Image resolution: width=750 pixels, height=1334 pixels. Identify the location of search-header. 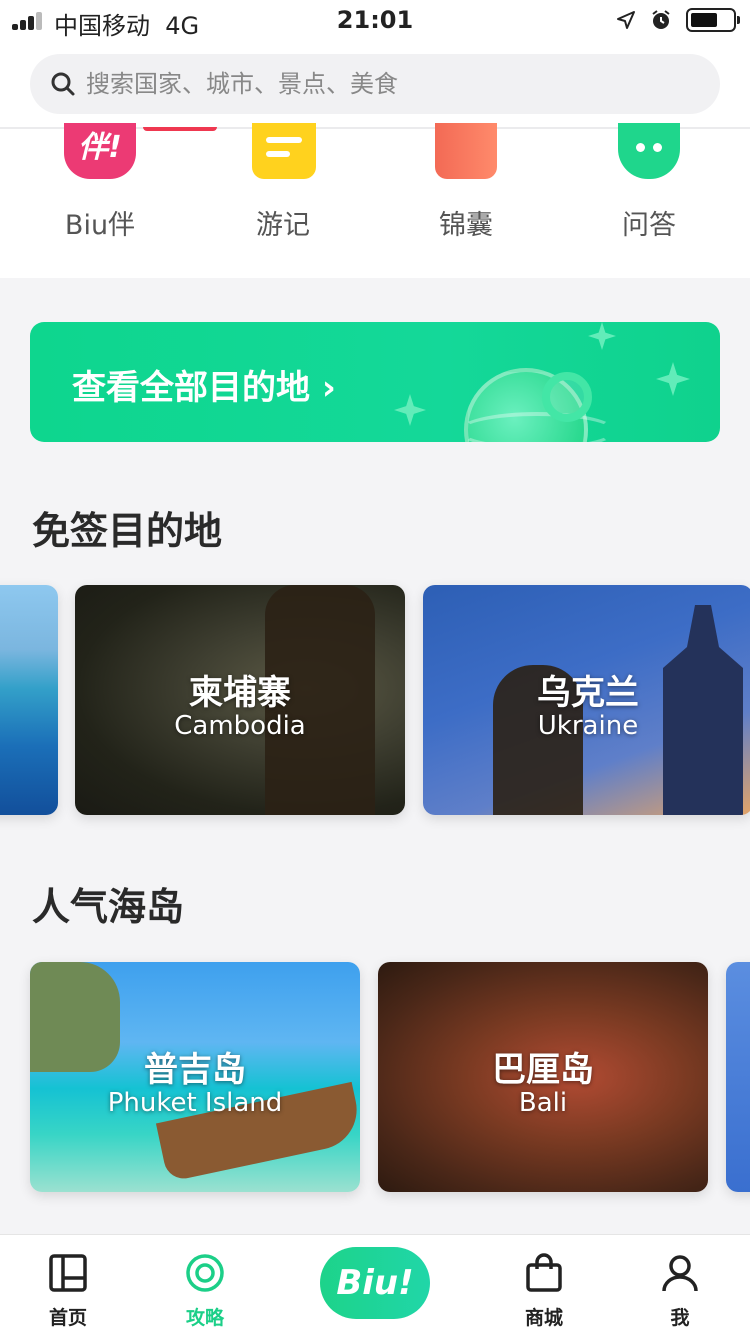
(375, 84).